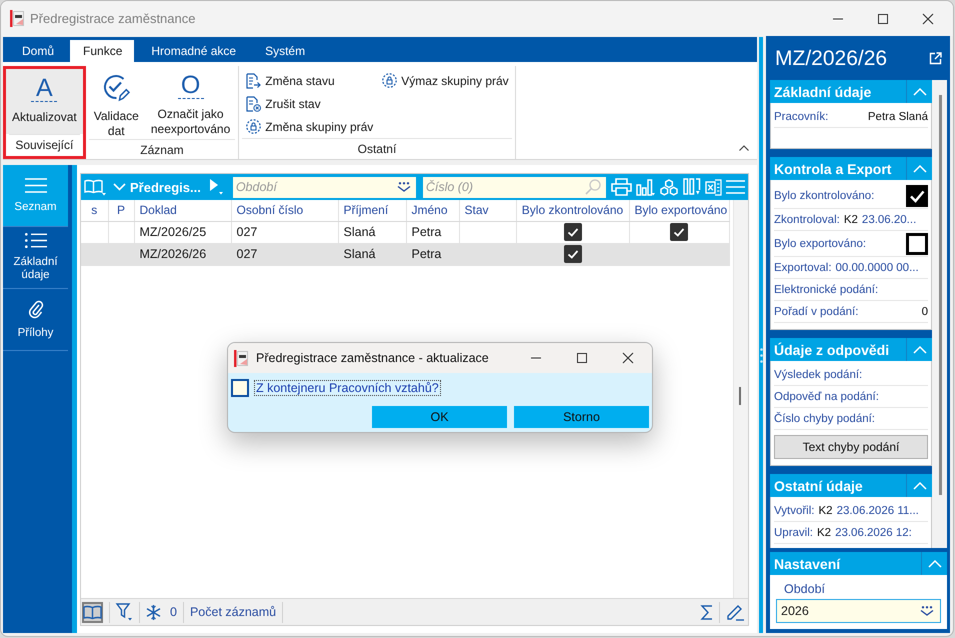  Describe the element at coordinates (851, 447) in the screenshot. I see `text-button: Text chyby podání` at that location.